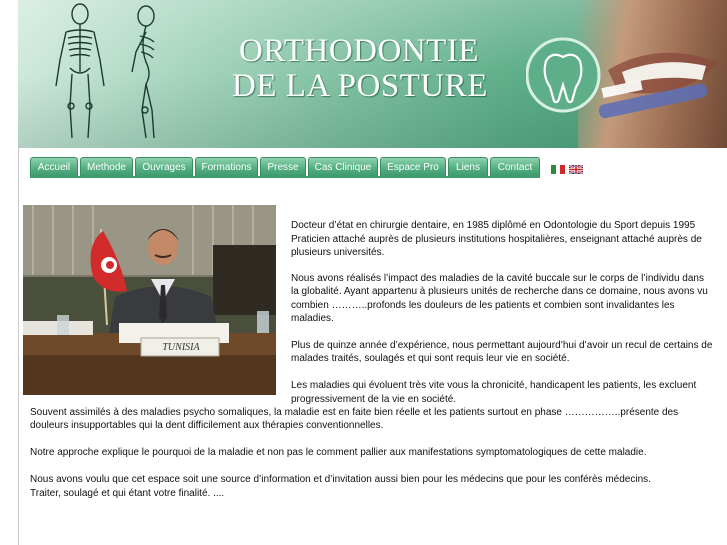 The image size is (727, 545). I want to click on flag-italy-icon, so click(558, 169).